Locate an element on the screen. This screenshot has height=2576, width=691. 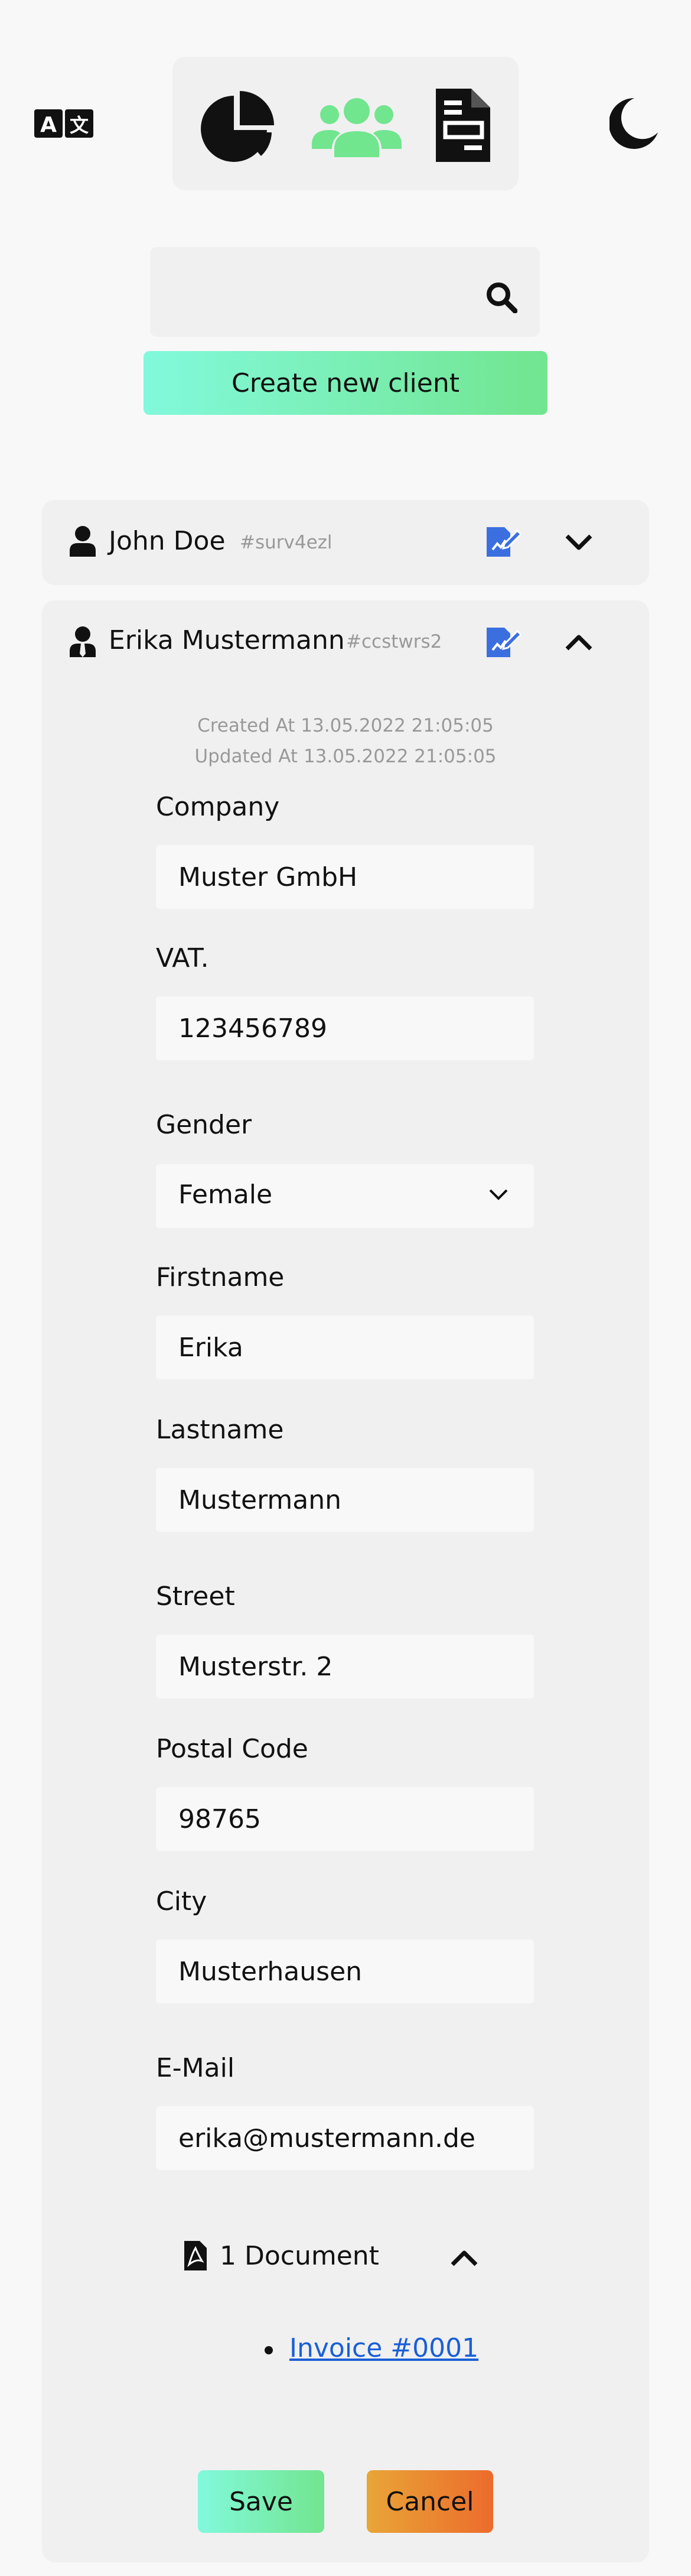
city-field is located at coordinates (345, 1971).